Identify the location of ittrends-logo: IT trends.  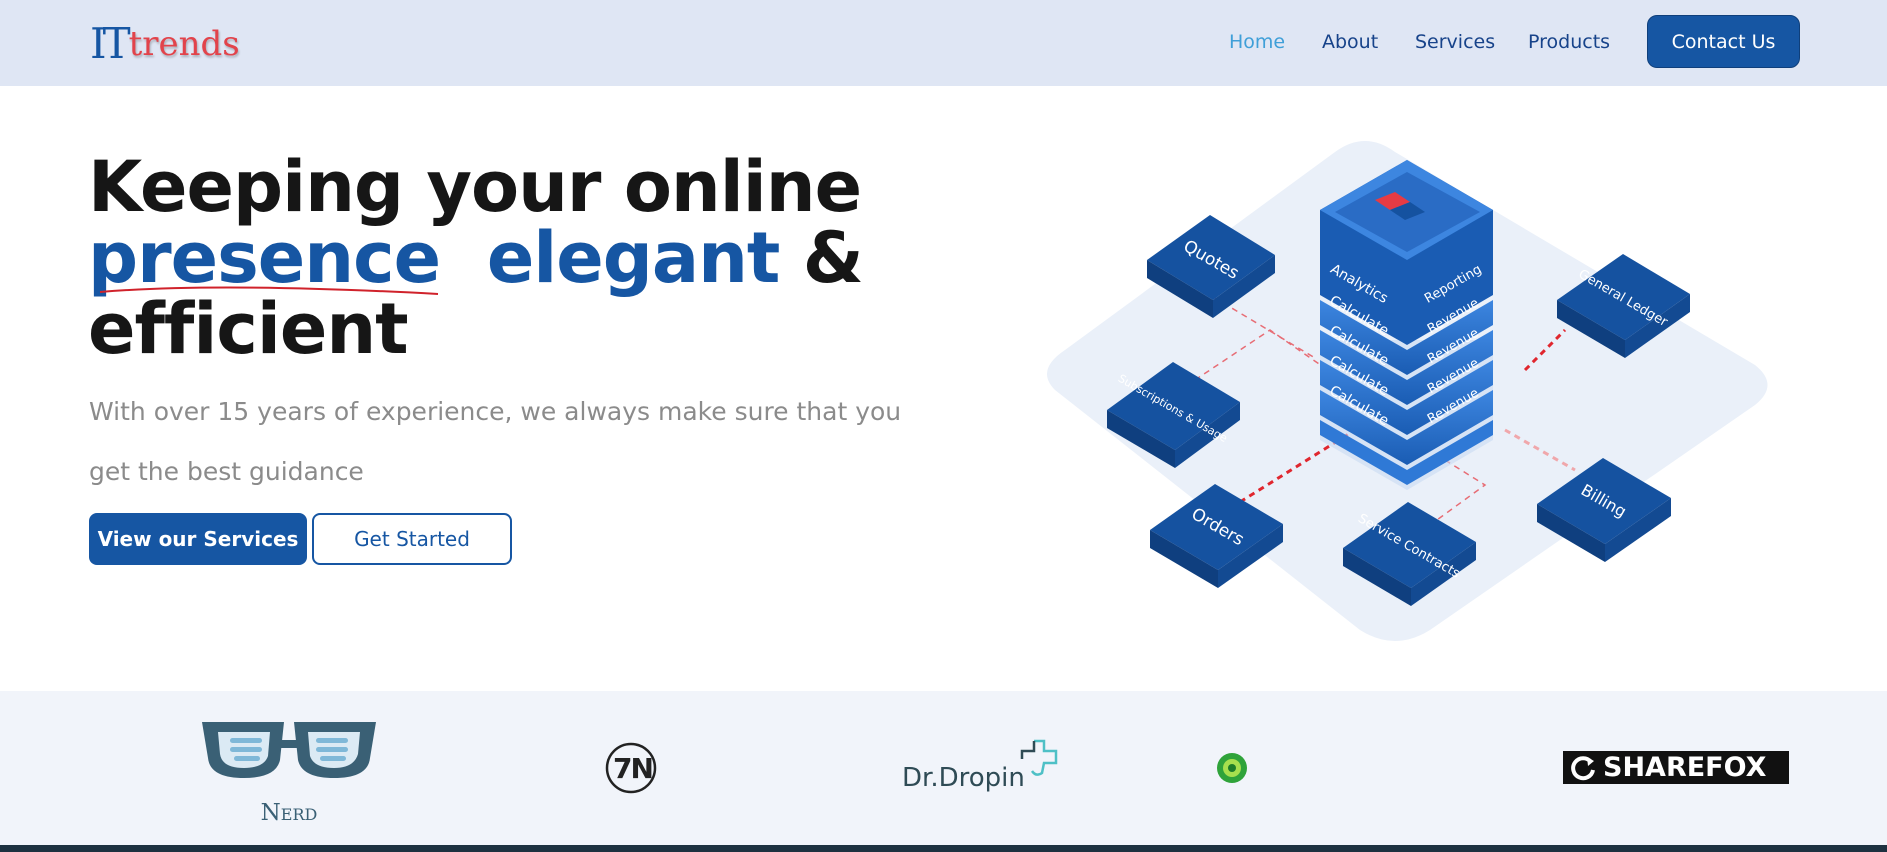
(165, 42).